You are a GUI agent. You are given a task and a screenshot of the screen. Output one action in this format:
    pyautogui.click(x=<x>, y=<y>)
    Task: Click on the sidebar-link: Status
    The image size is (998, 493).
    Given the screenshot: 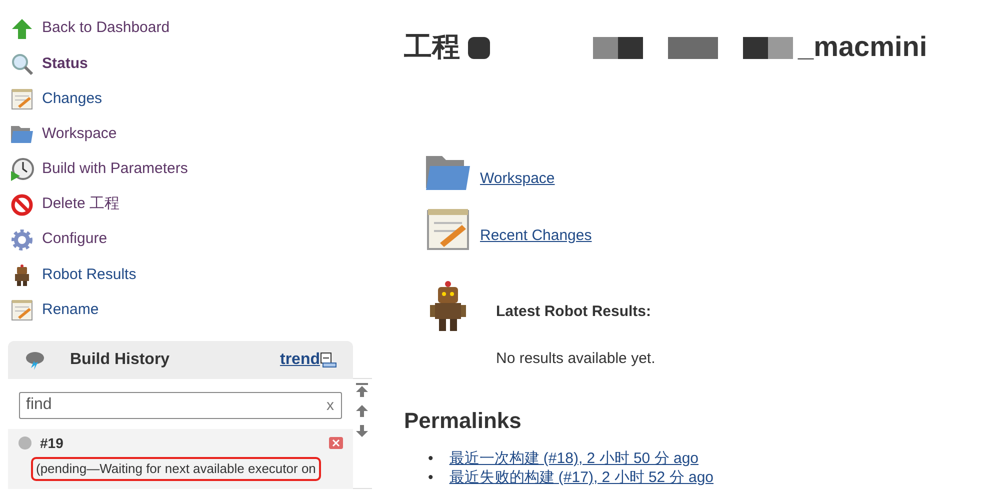 What is the action you would take?
    pyautogui.click(x=65, y=64)
    